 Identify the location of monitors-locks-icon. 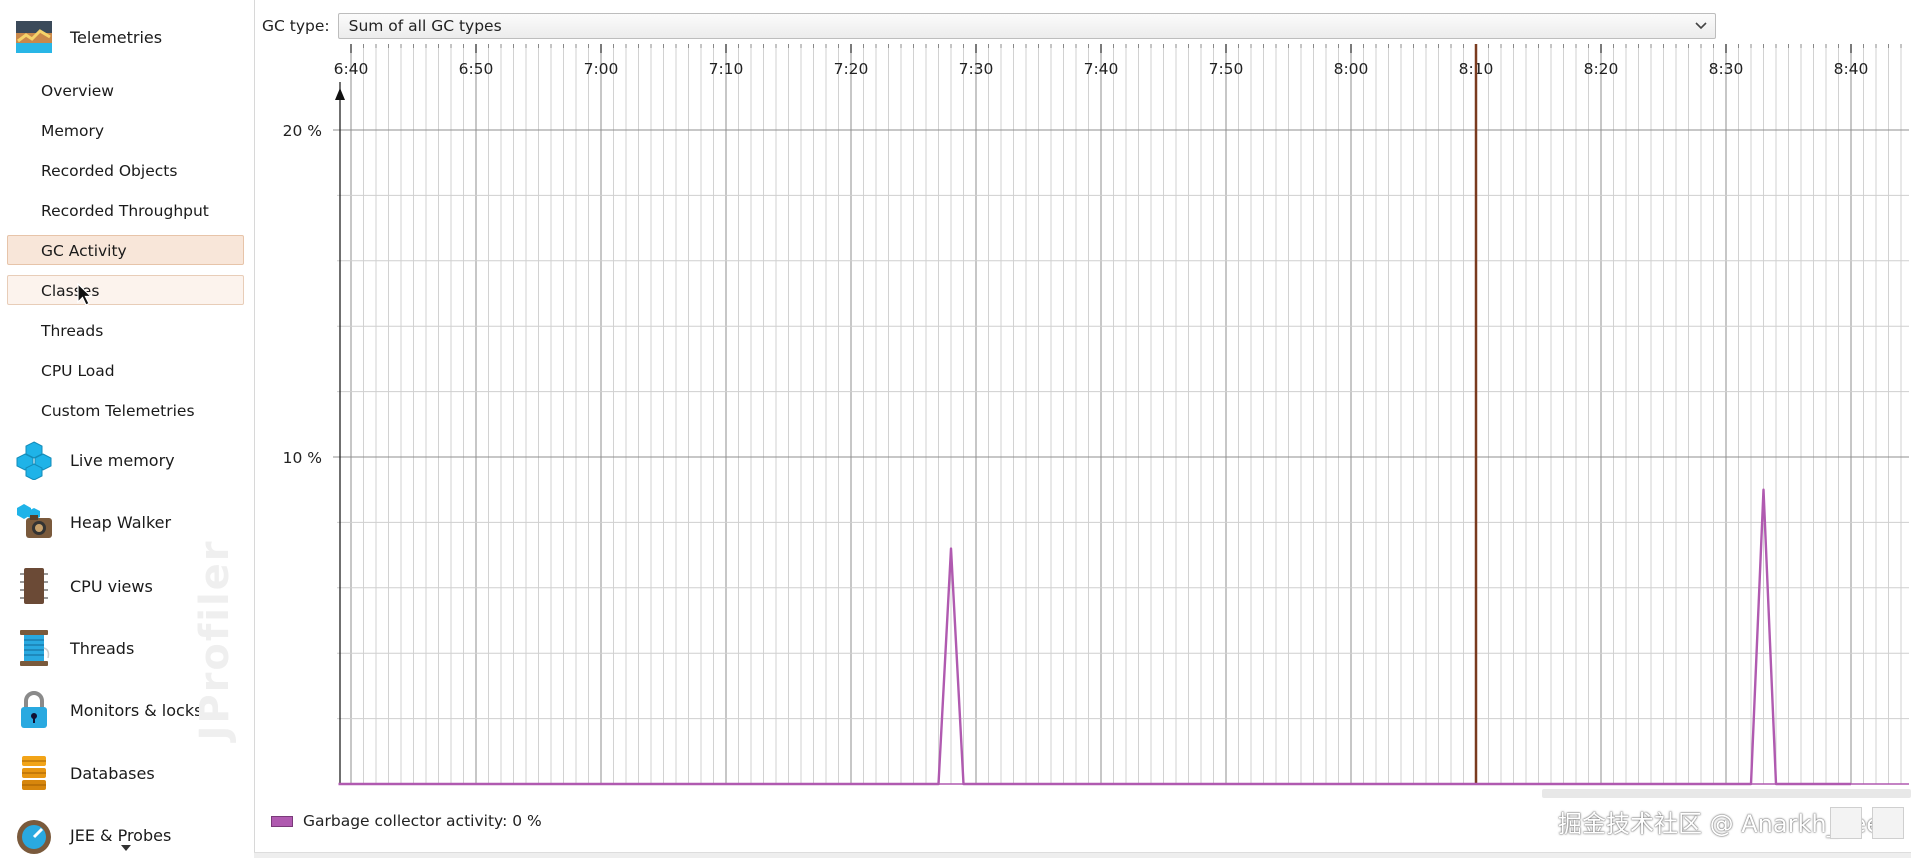
(34, 710).